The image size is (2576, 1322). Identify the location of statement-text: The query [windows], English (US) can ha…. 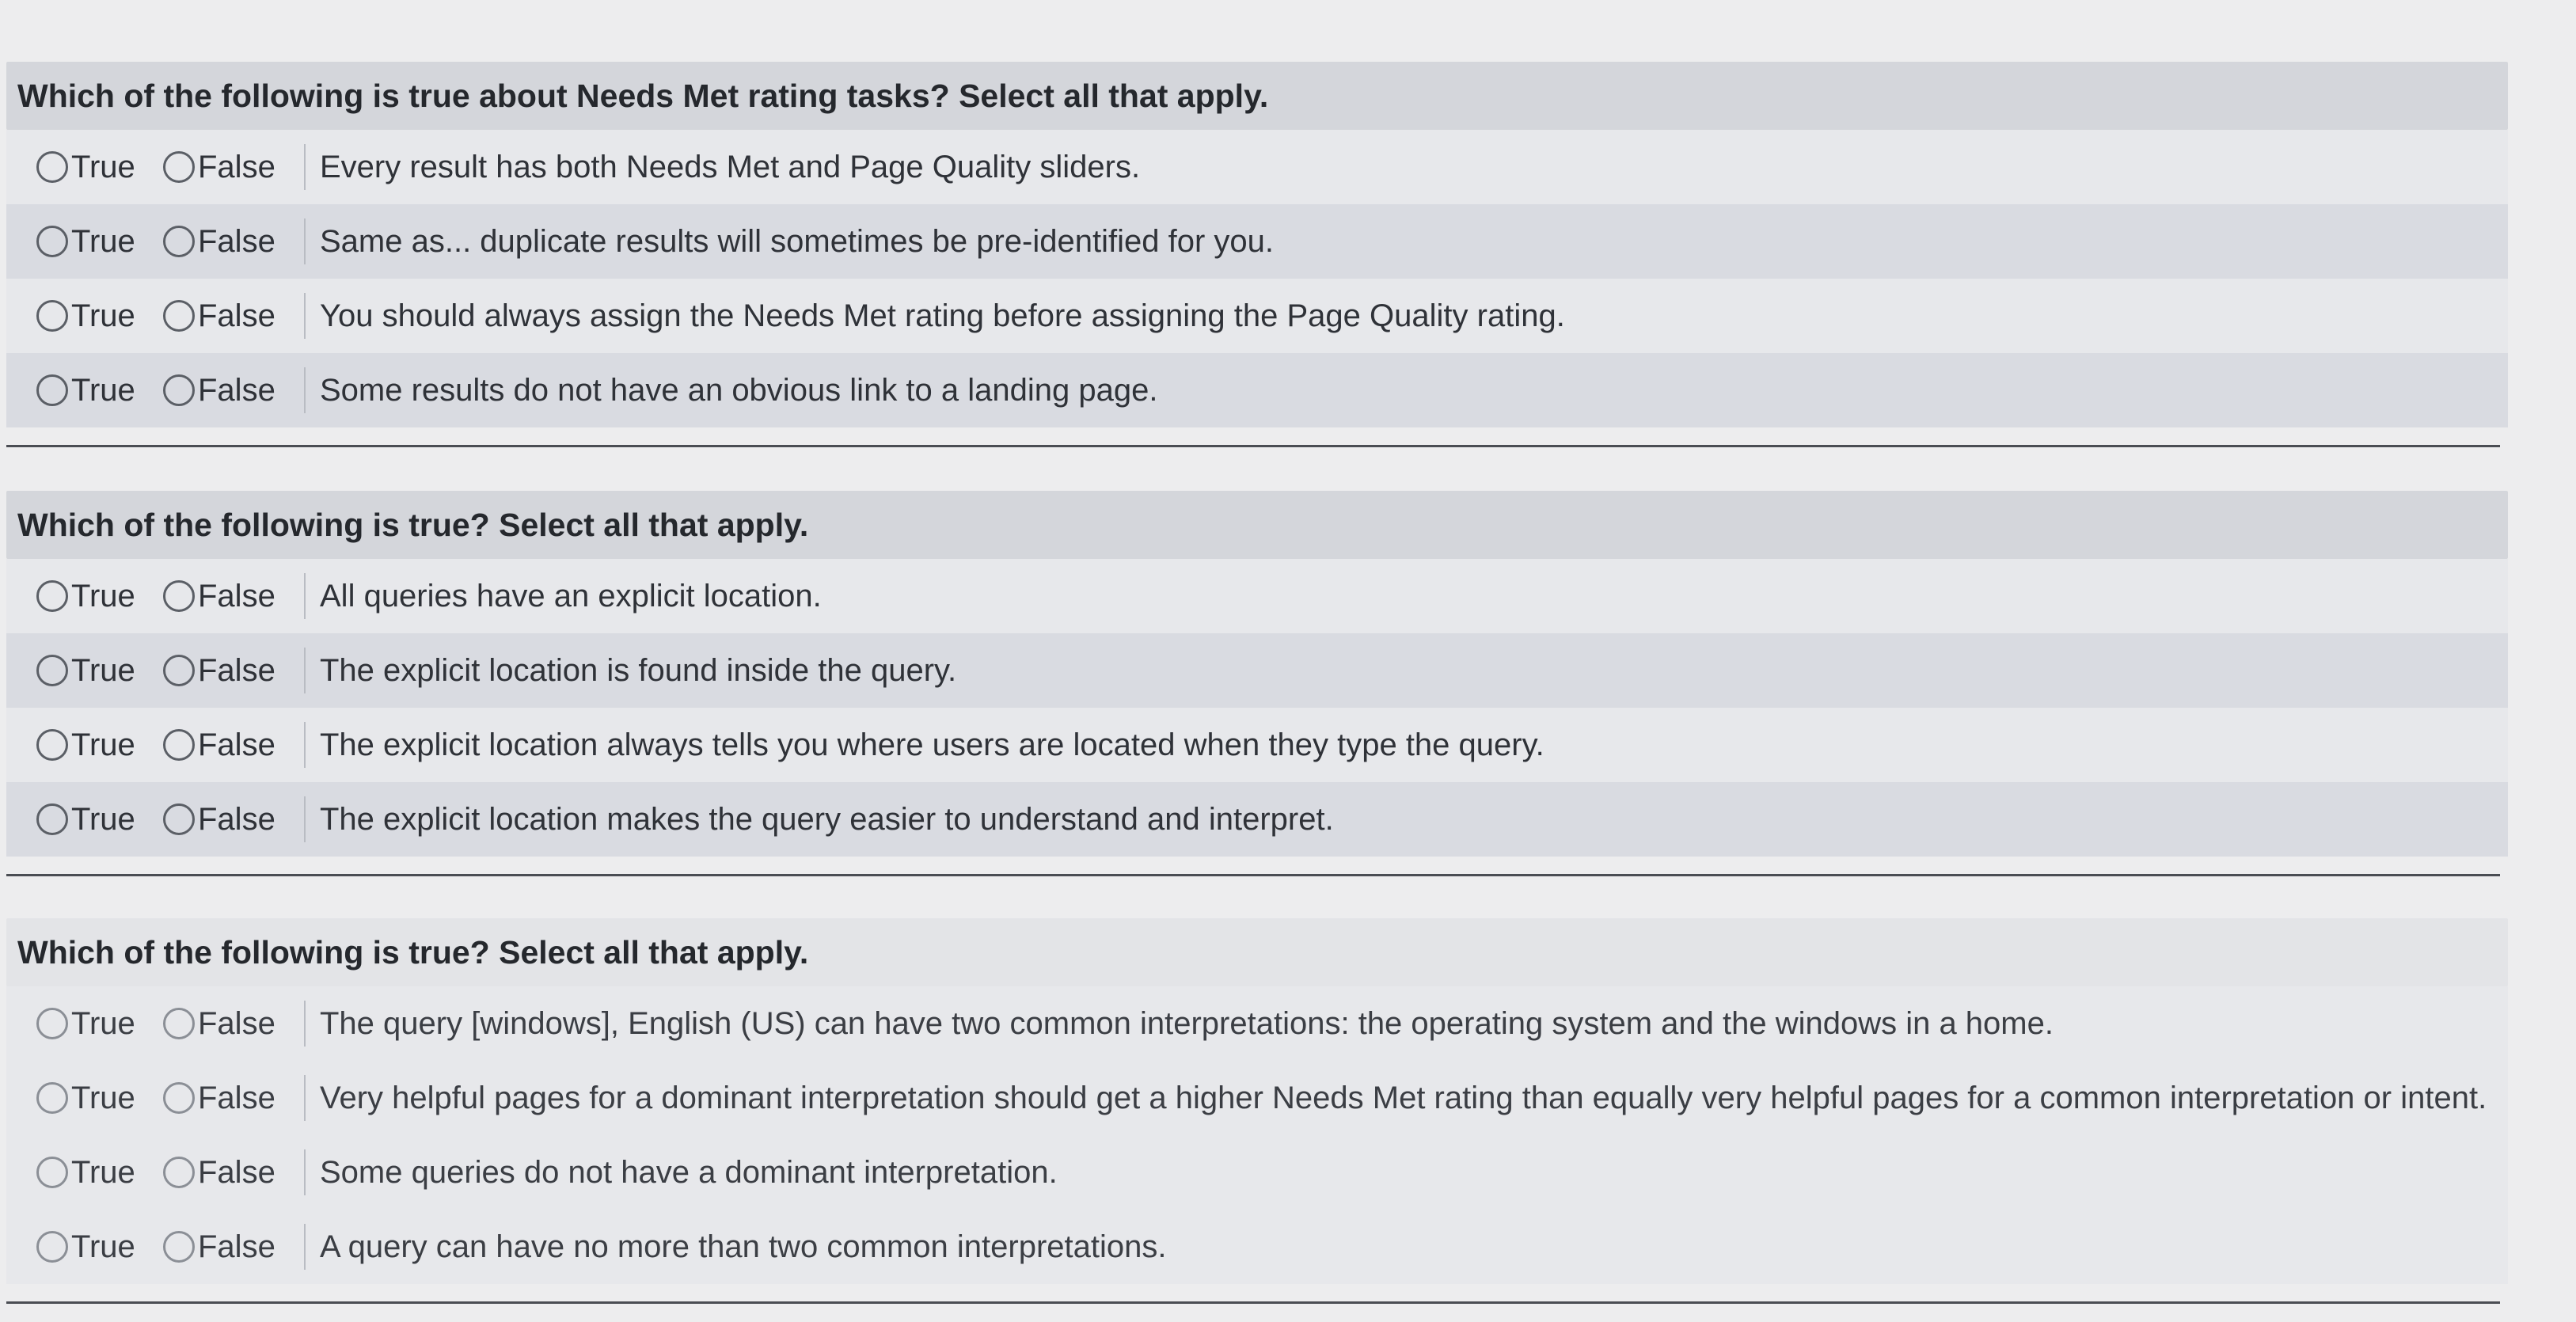
(1179, 1024).